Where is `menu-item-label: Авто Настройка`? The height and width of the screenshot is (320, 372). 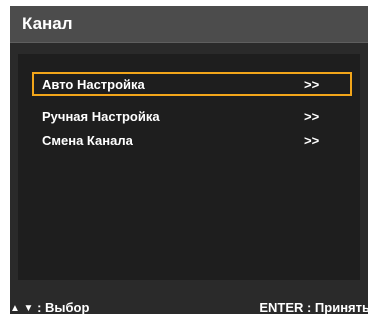
menu-item-label: Авто Настройка is located at coordinates (93, 84).